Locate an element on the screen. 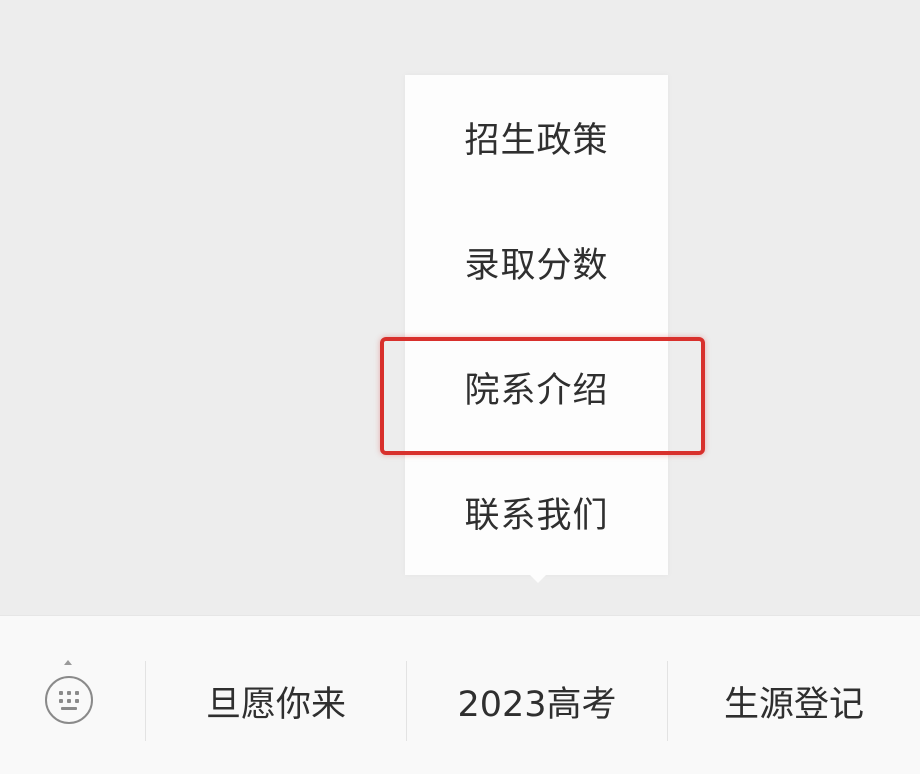 The width and height of the screenshot is (920, 774). menu-tab-student-registration: 生源登记 is located at coordinates (794, 701).